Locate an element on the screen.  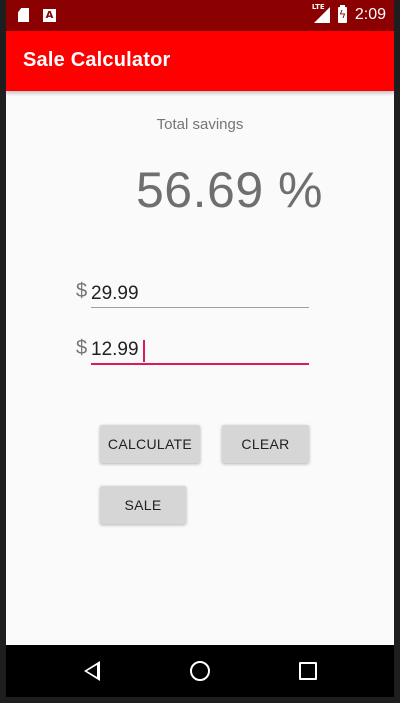
navigation-bar is located at coordinates (200, 671).